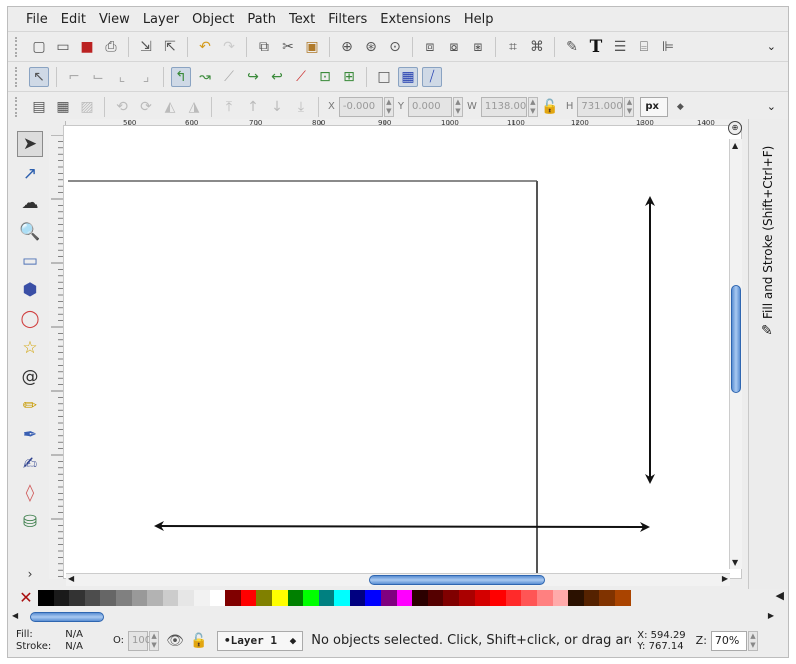 This screenshot has width=796, height=664. What do you see at coordinates (654, 106) in the screenshot?
I see `unit-select: px` at bounding box center [654, 106].